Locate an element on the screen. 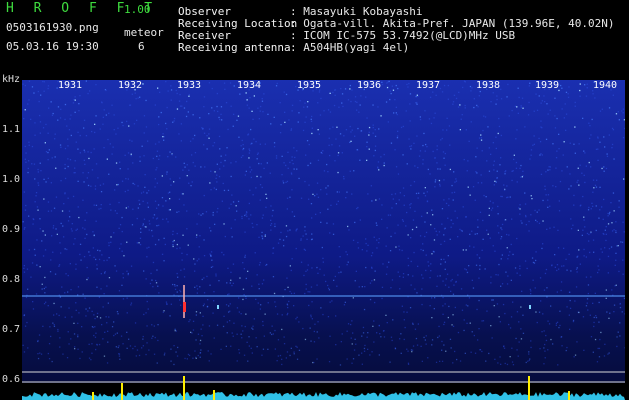  y-tick-0-7: 0.7 is located at coordinates (11, 329).